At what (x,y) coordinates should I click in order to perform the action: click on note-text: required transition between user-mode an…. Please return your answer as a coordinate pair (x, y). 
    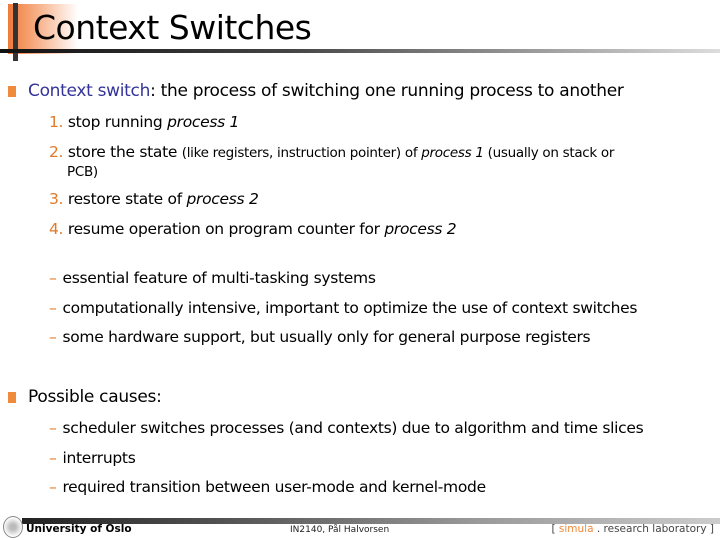
    Looking at the image, I should click on (274, 487).